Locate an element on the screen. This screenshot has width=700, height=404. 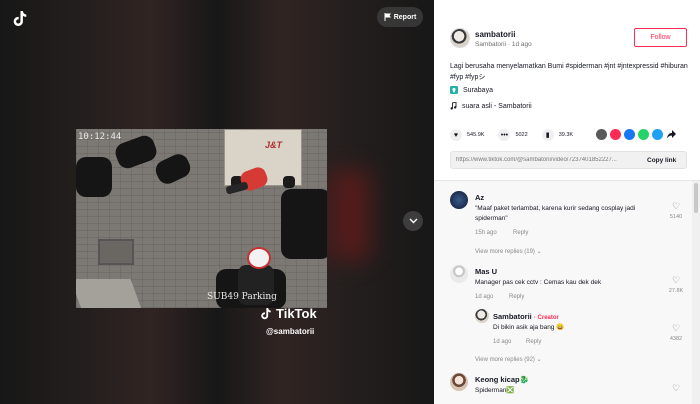
location-label: Surabaya is located at coordinates (478, 90).